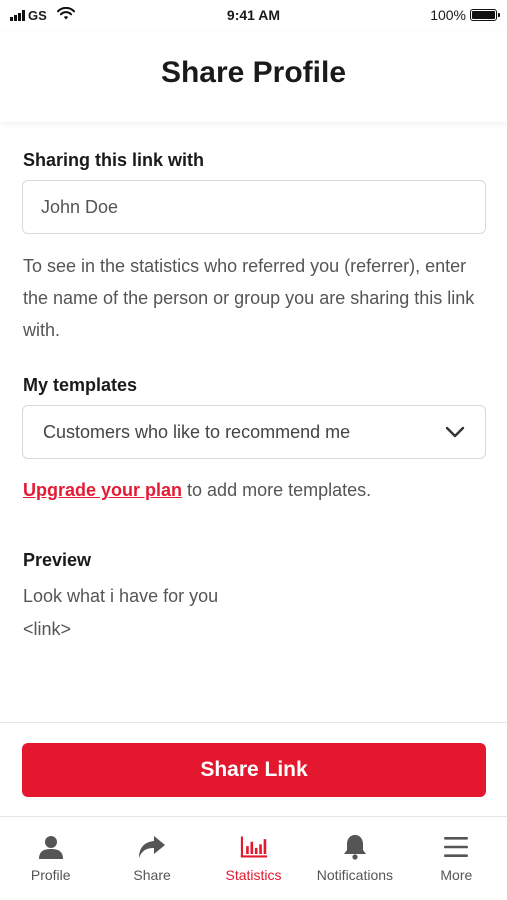 This screenshot has width=507, height=900. What do you see at coordinates (485, 15) in the screenshot?
I see `battery-icon` at bounding box center [485, 15].